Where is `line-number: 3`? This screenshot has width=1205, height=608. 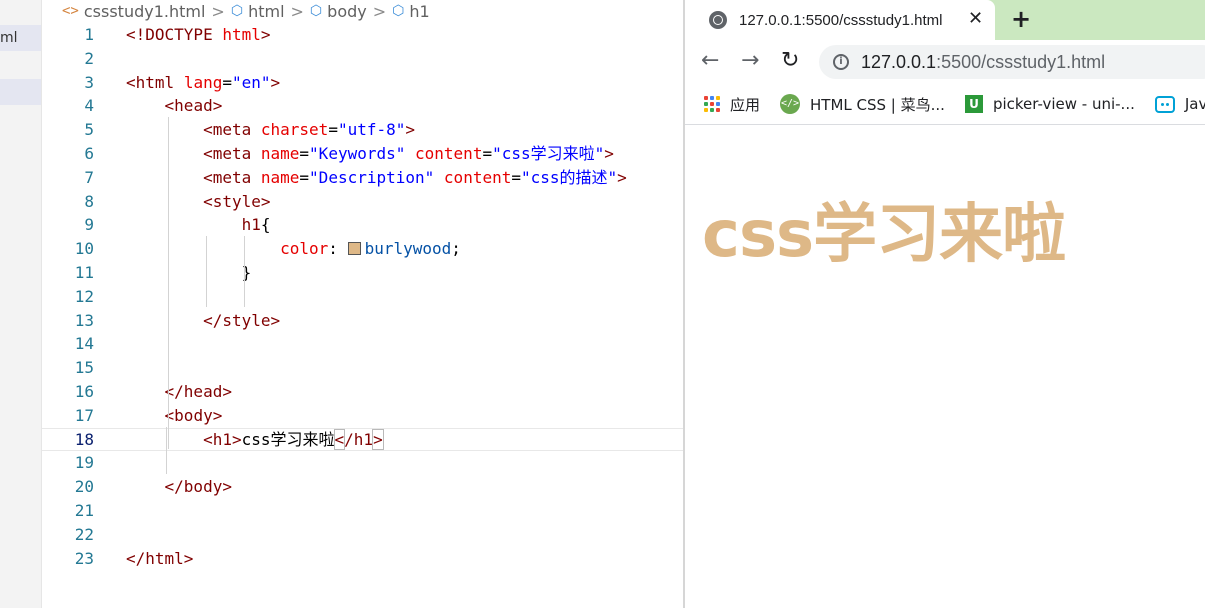 line-number: 3 is located at coordinates (89, 82).